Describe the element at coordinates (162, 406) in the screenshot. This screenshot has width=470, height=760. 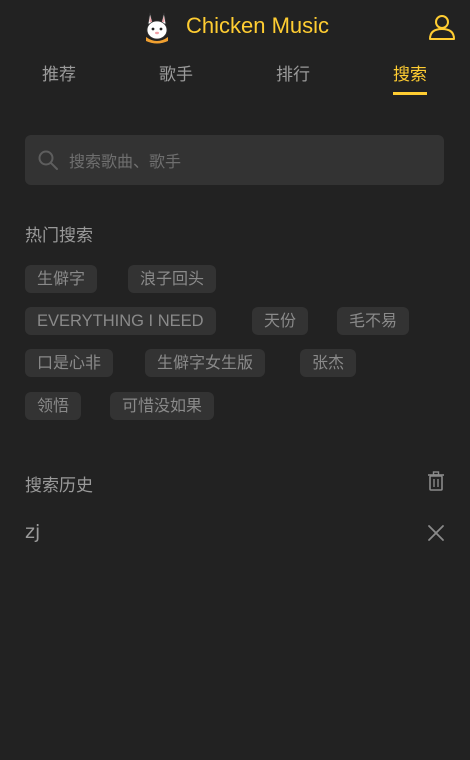
I see `hot-search-tag: 可惜没如果` at that location.